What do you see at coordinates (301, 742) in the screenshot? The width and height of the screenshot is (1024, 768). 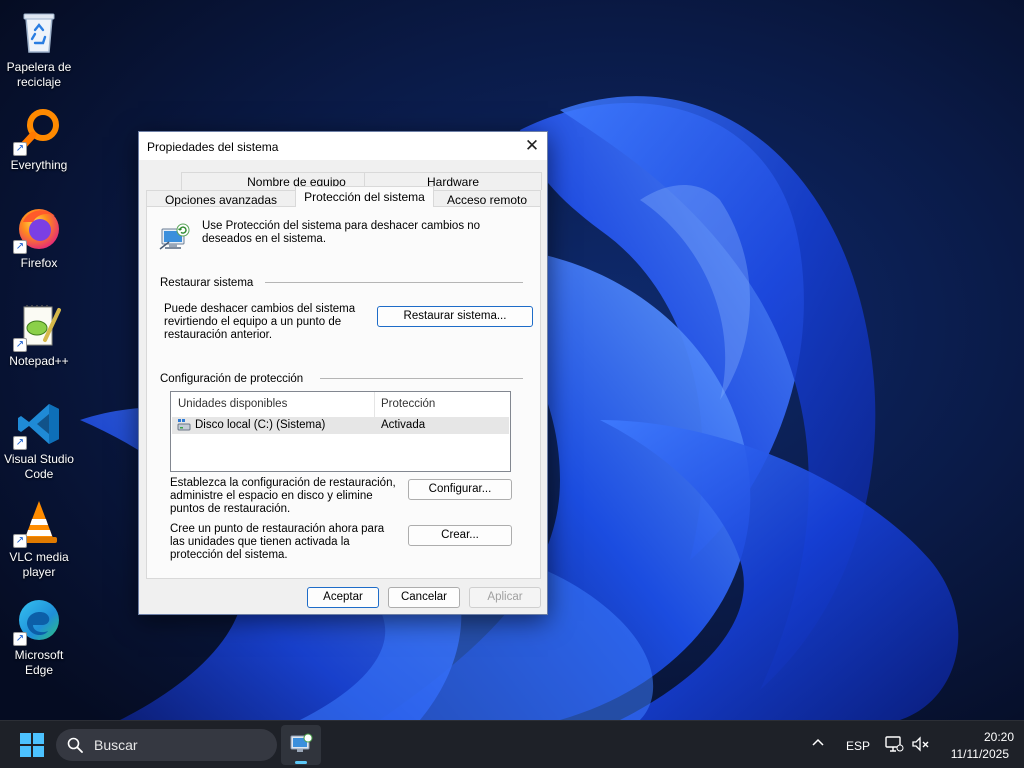 I see `system-properties-app-icon` at bounding box center [301, 742].